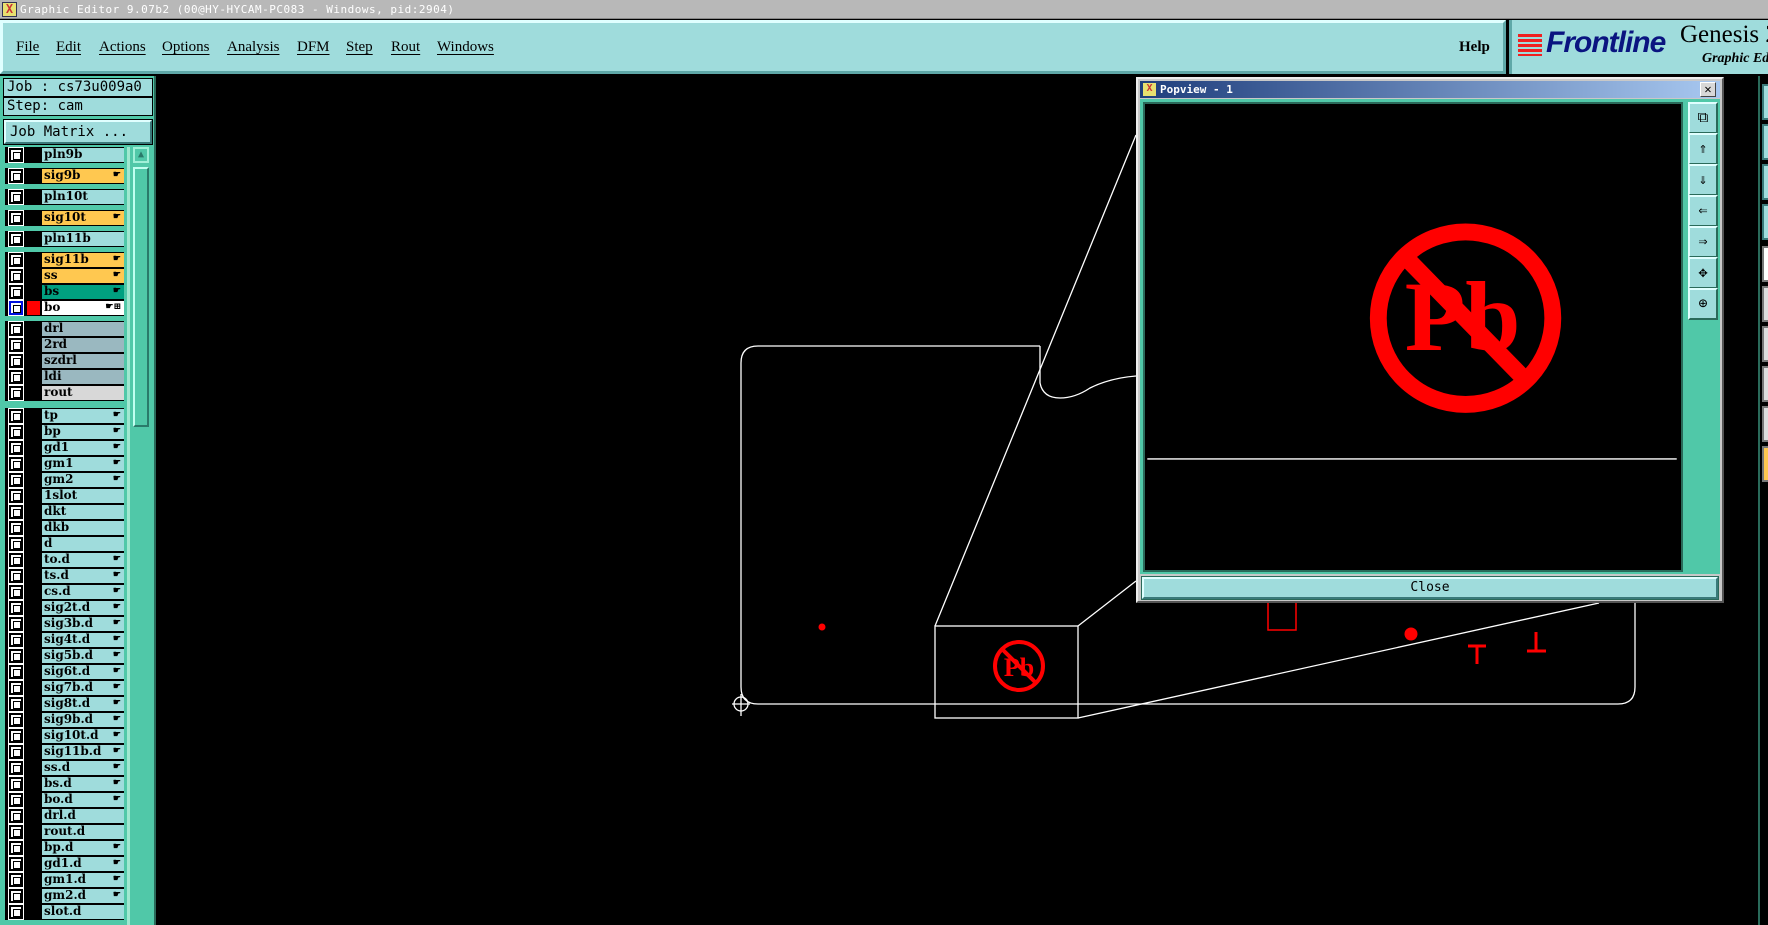 The image size is (1768, 925). I want to click on layer-row-sig10t.d: sig10t.d ☛, so click(64, 736).